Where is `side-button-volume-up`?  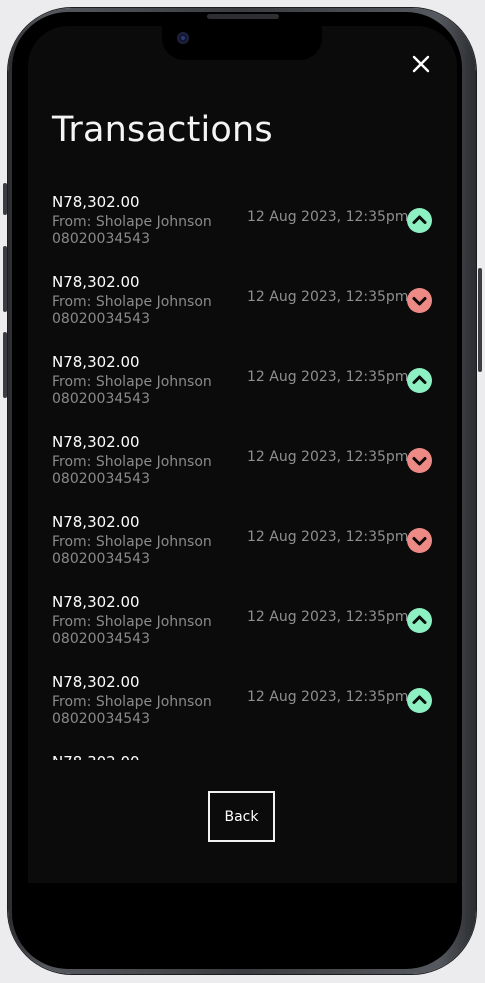
side-button-volume-up is located at coordinates (5, 279).